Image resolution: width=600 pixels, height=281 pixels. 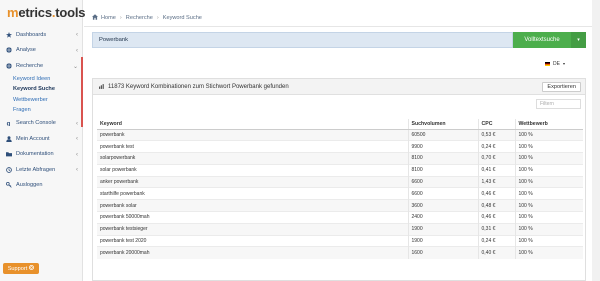 What do you see at coordinates (442, 205) in the screenshot?
I see `volume-cell: 3600` at bounding box center [442, 205].